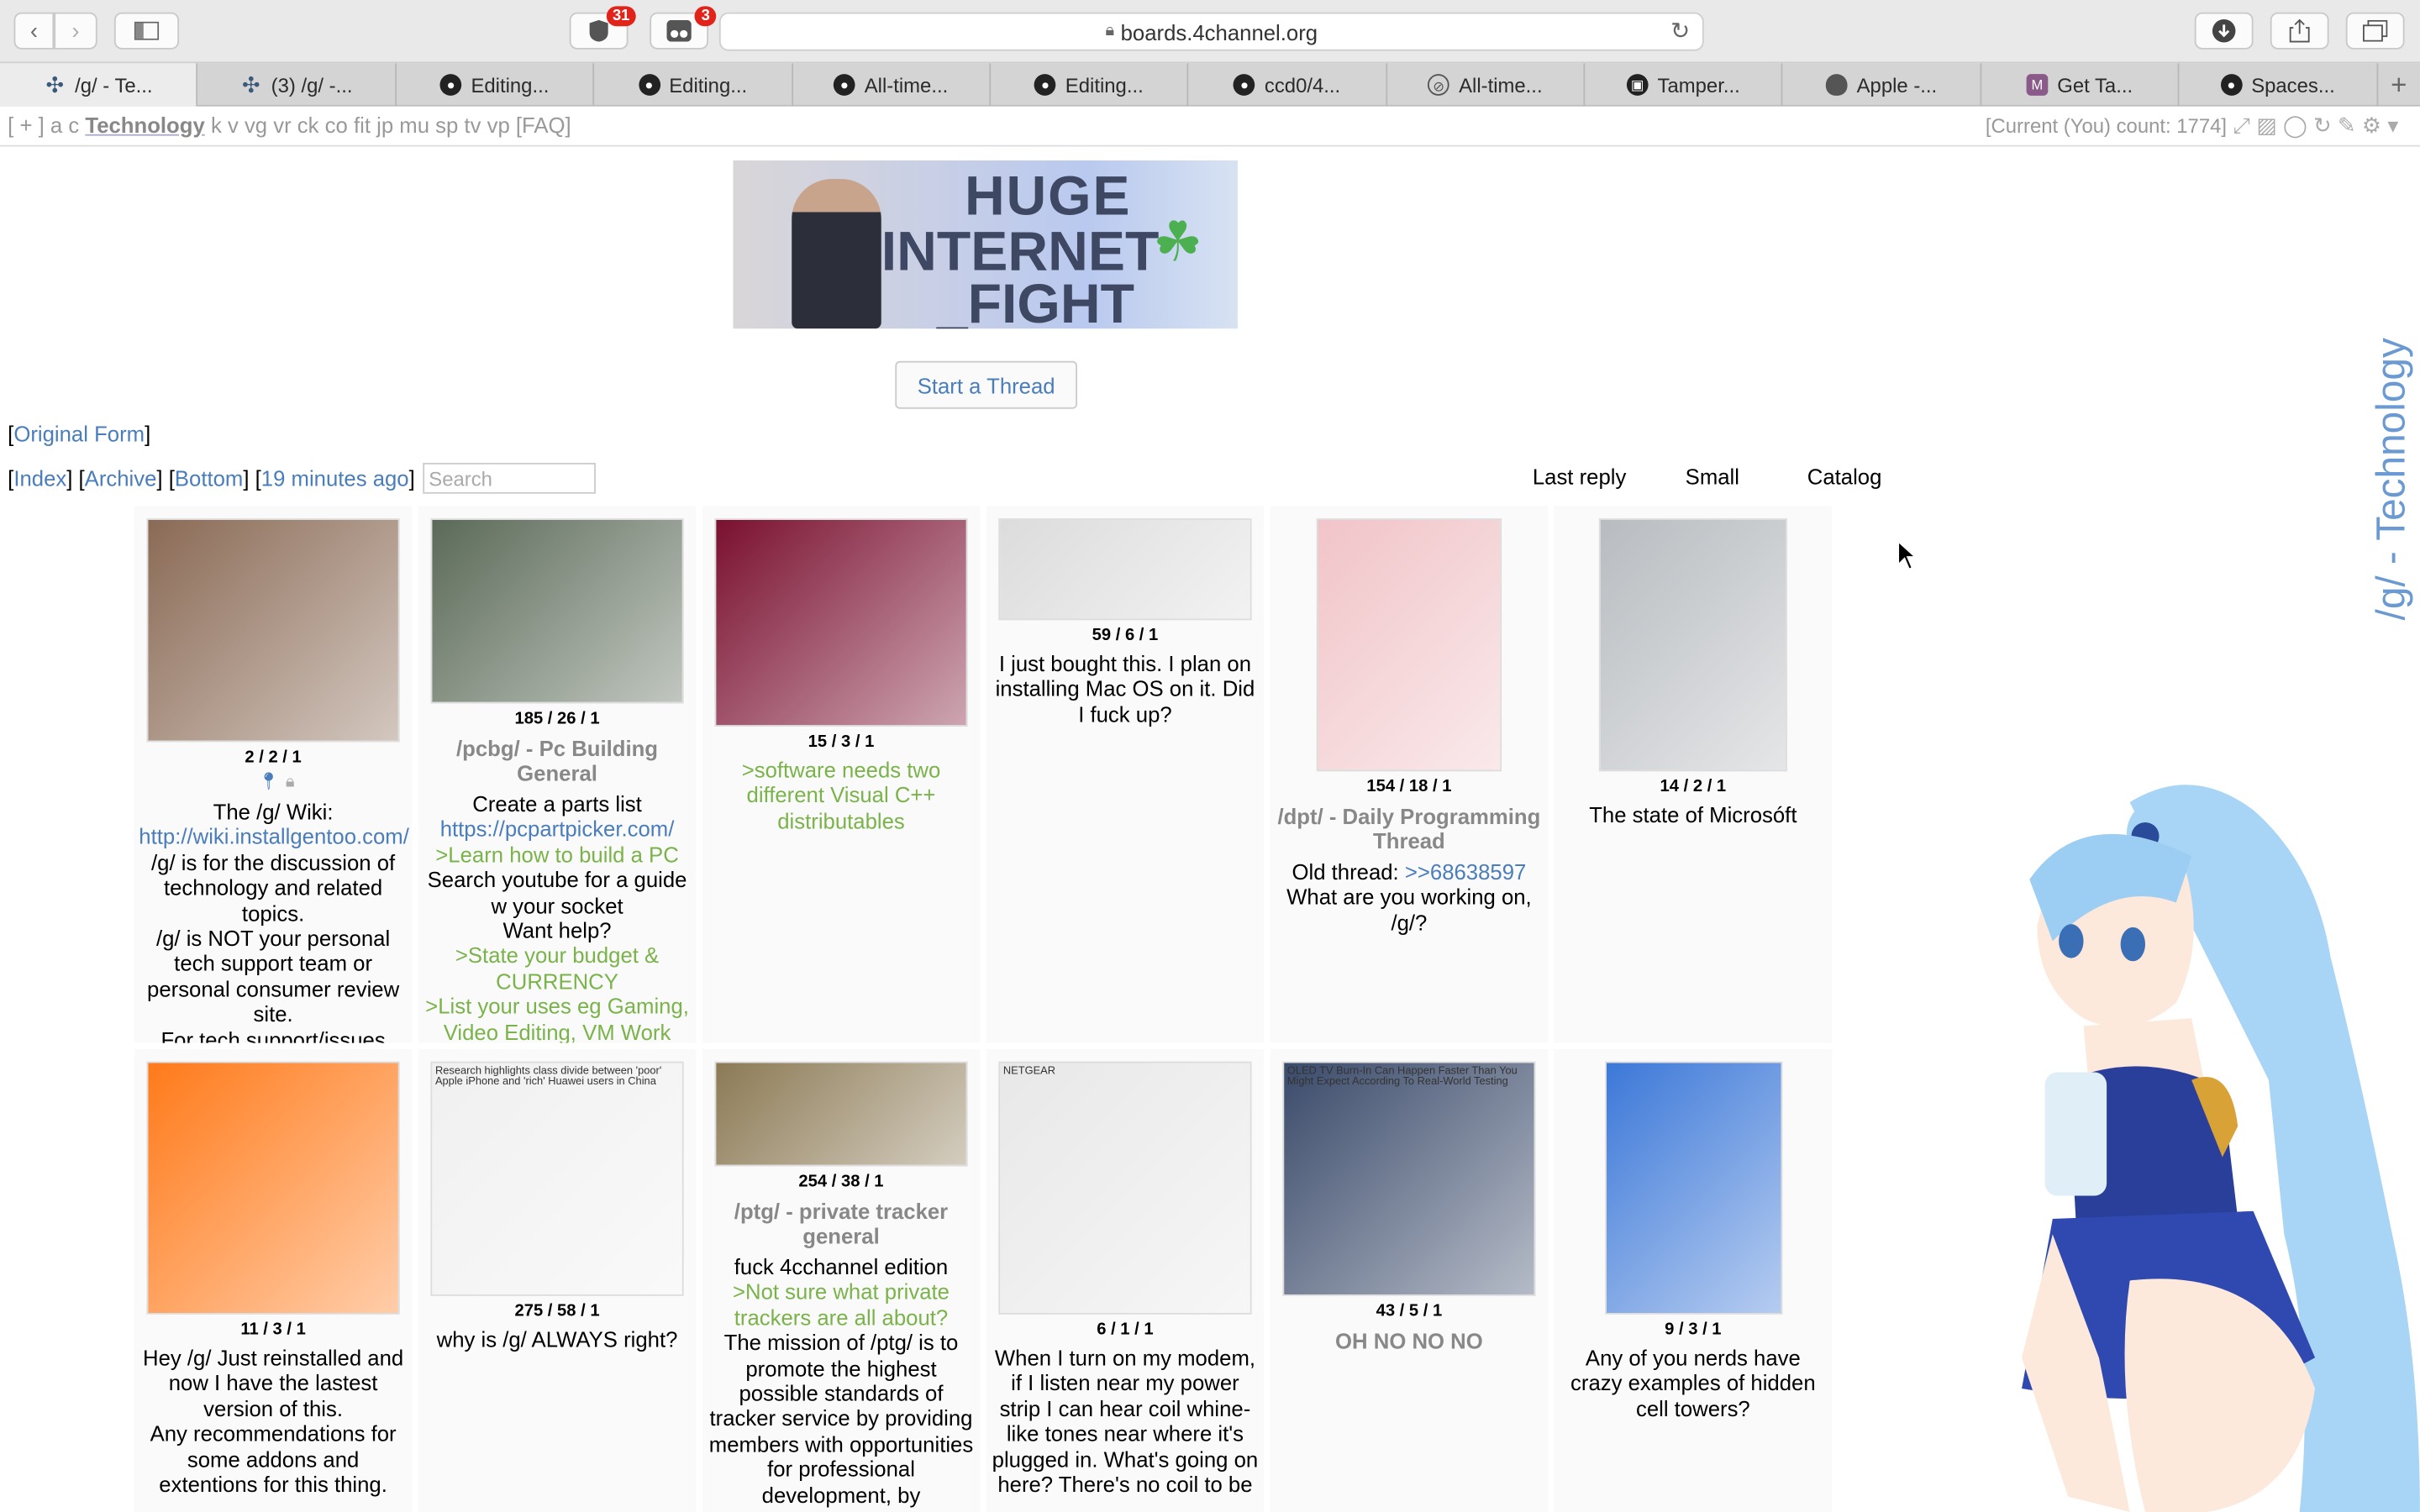 Image resolution: width=2420 pixels, height=1512 pixels. I want to click on board-nav-boards: k v vg vr ck co fit jp mu sp tv vp [FAQ], so click(391, 125).